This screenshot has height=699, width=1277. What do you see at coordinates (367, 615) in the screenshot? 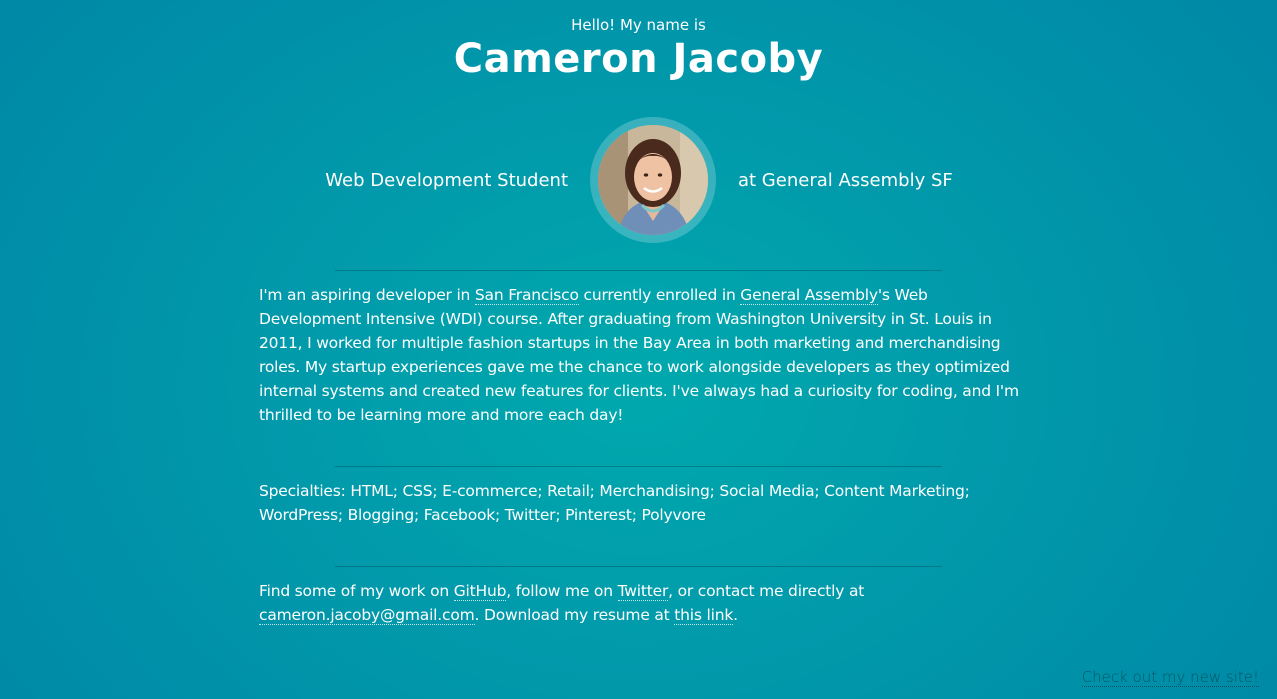
I see `email-link: cameron.jacoby@gmail.com` at bounding box center [367, 615].